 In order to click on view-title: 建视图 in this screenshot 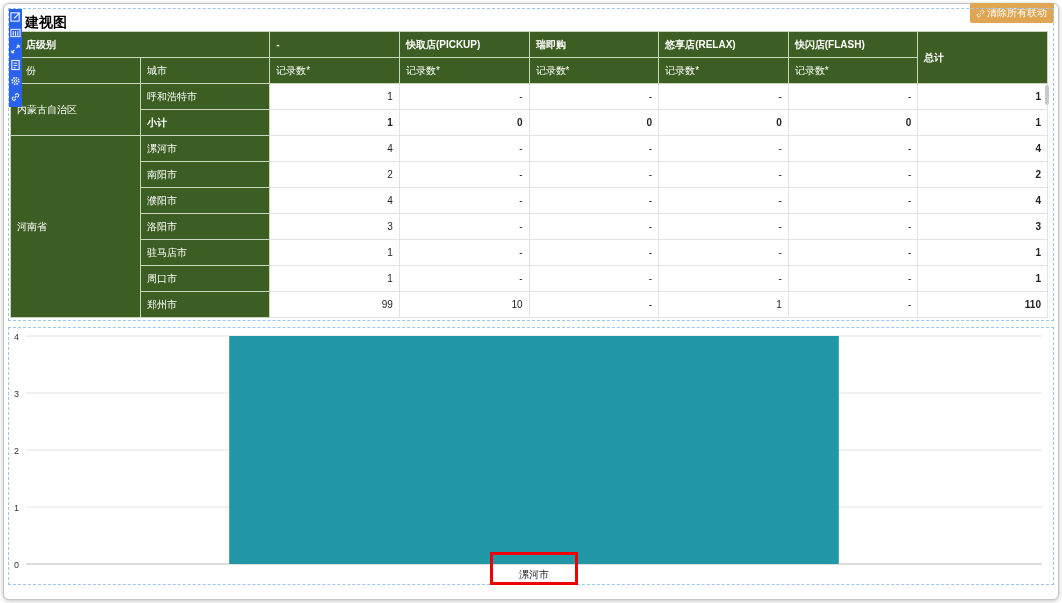, I will do `click(46, 22)`.